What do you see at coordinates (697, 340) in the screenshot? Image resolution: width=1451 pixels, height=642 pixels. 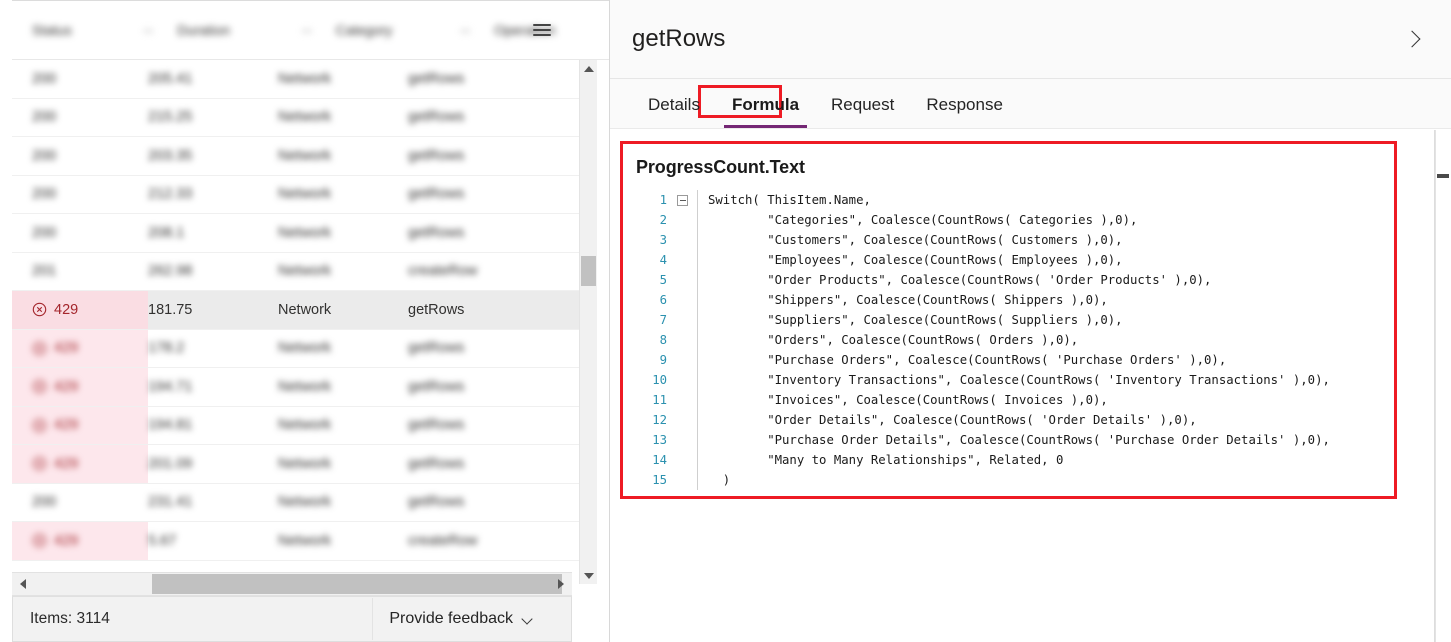 I see `code-divider-line` at bounding box center [697, 340].